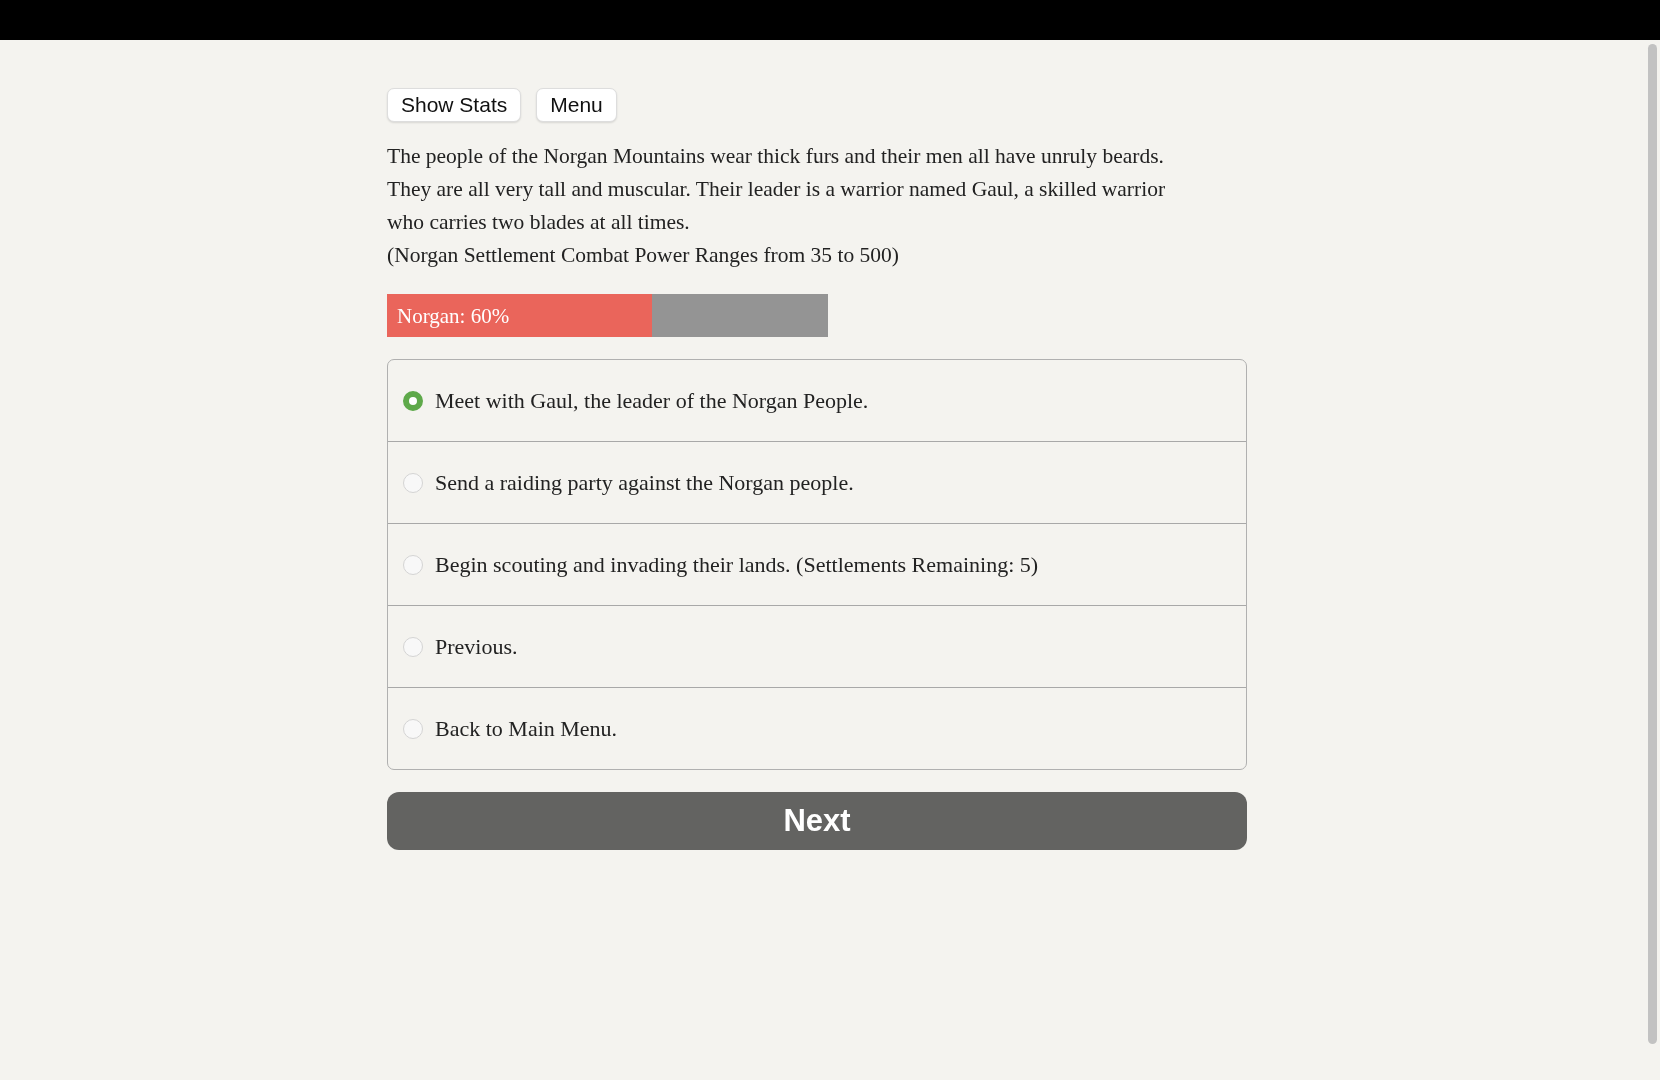 The height and width of the screenshot is (1080, 1660). Describe the element at coordinates (652, 400) in the screenshot. I see `choice-label: Meet with Gaul, the leader of the Norgan People.` at that location.